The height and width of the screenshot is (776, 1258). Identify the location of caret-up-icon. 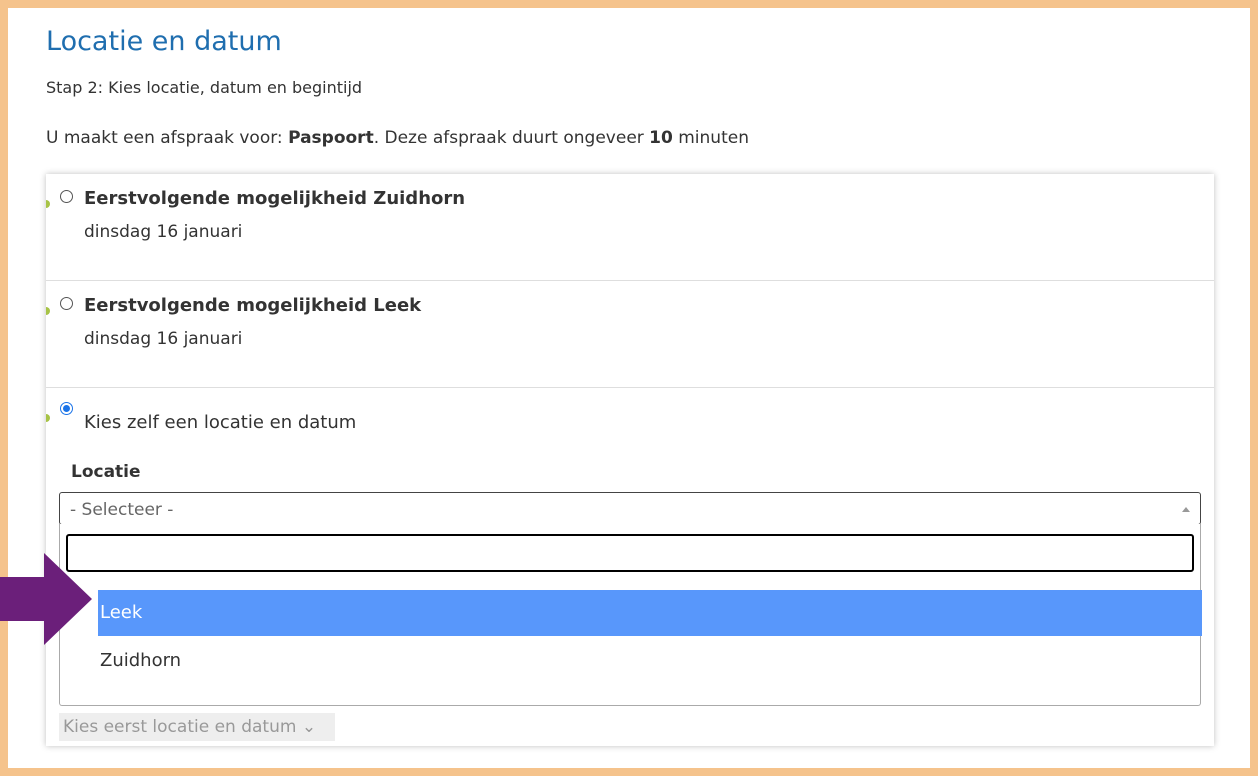
(1186, 509).